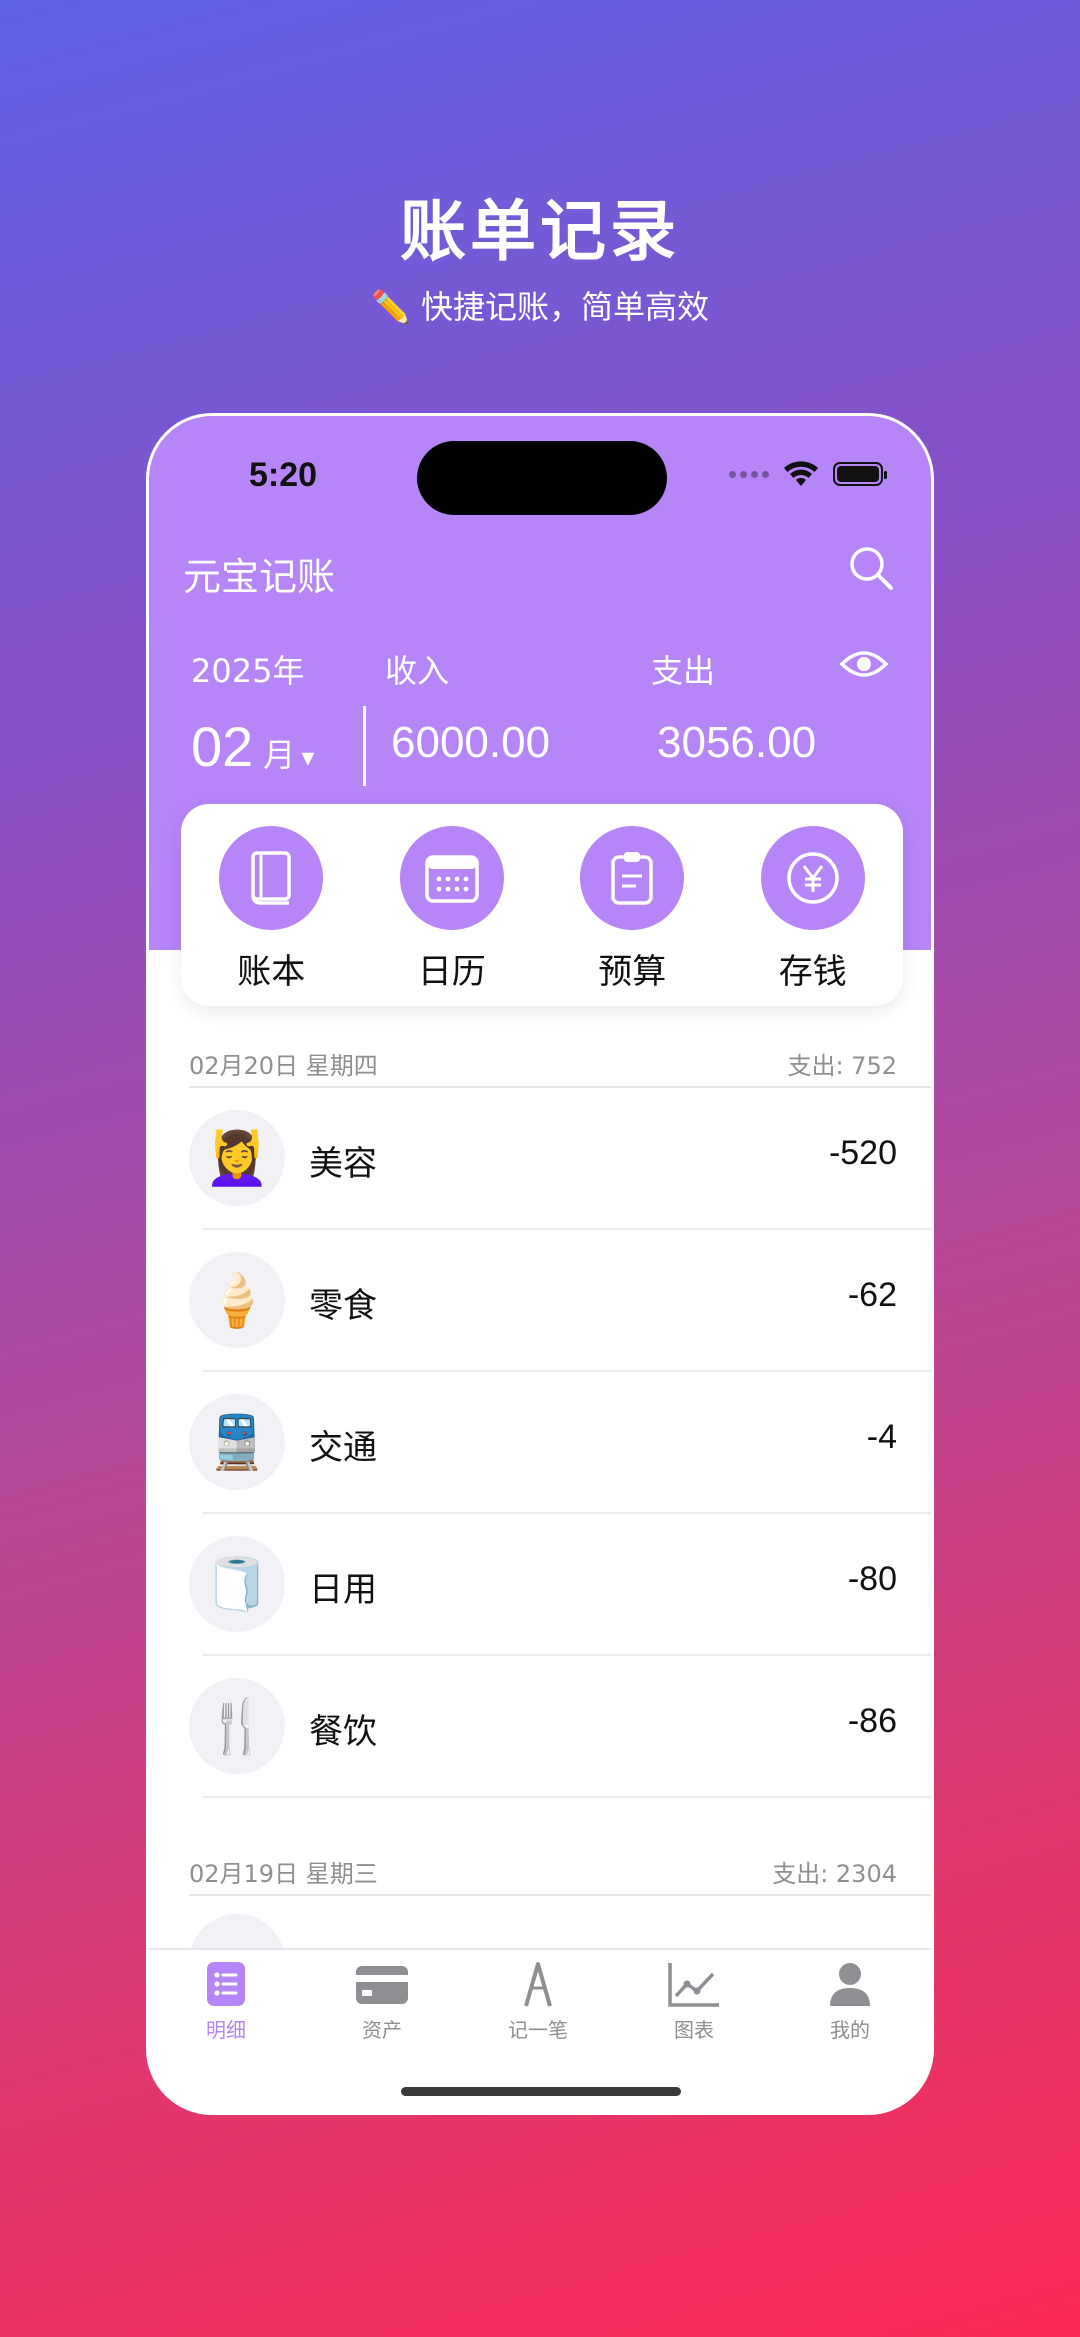 The height and width of the screenshot is (2337, 1080). What do you see at coordinates (248, 671) in the screenshot?
I see `year-label: 2025年` at bounding box center [248, 671].